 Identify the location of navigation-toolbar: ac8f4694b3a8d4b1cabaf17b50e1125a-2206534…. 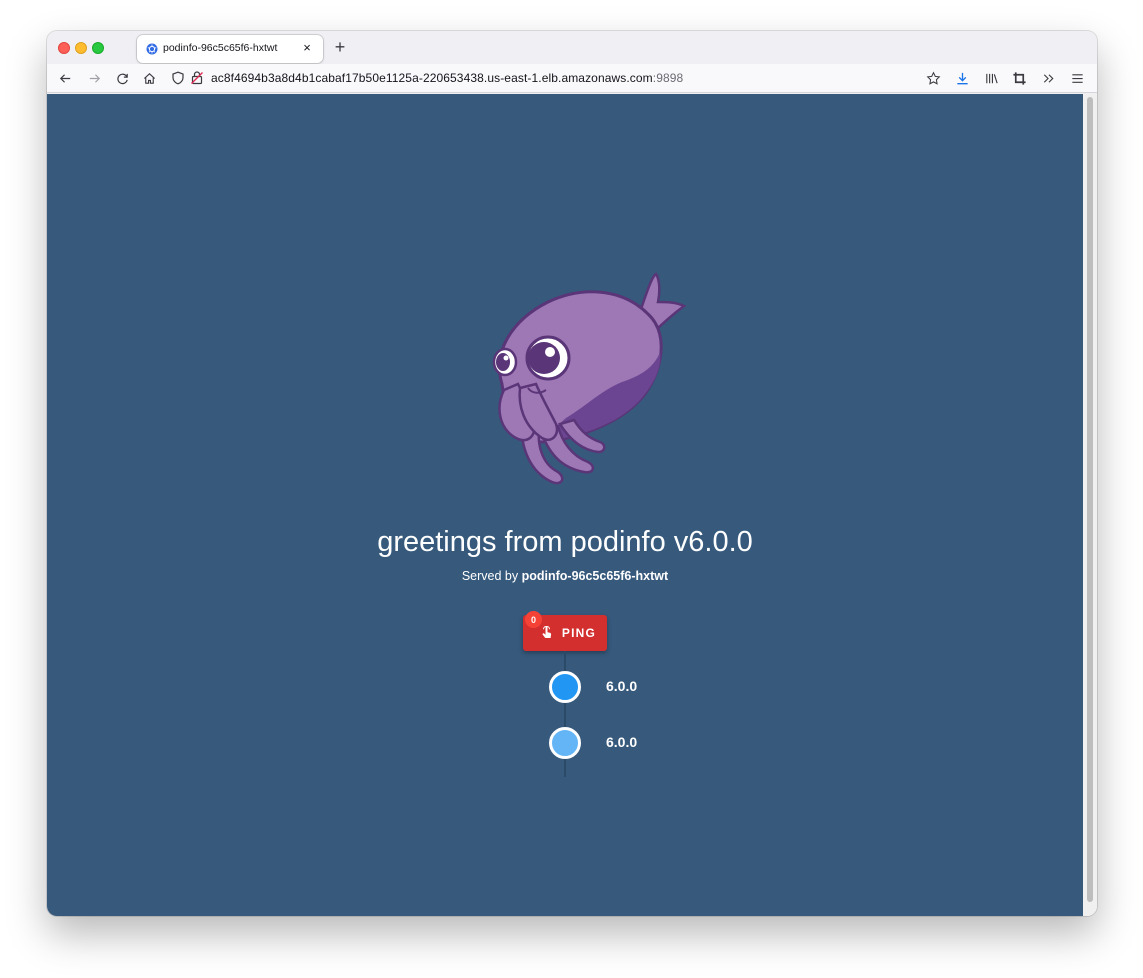
(572, 78).